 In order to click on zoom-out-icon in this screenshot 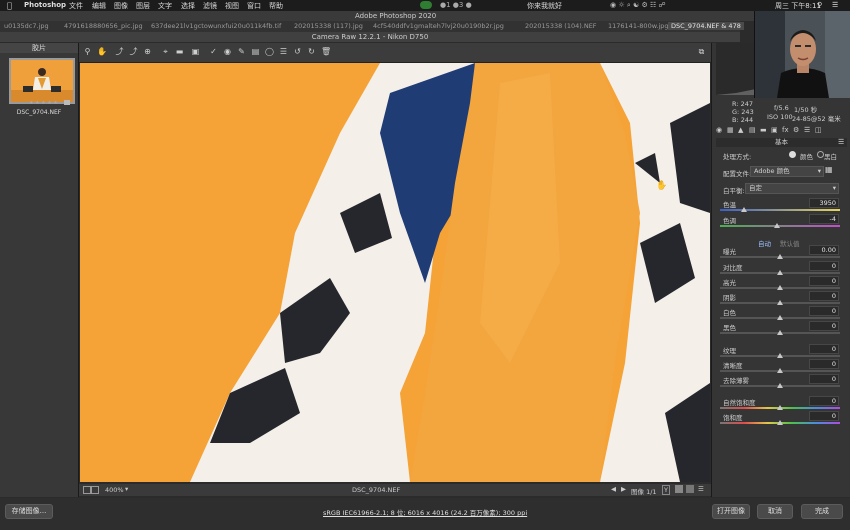, I will do `click(87, 490)`.